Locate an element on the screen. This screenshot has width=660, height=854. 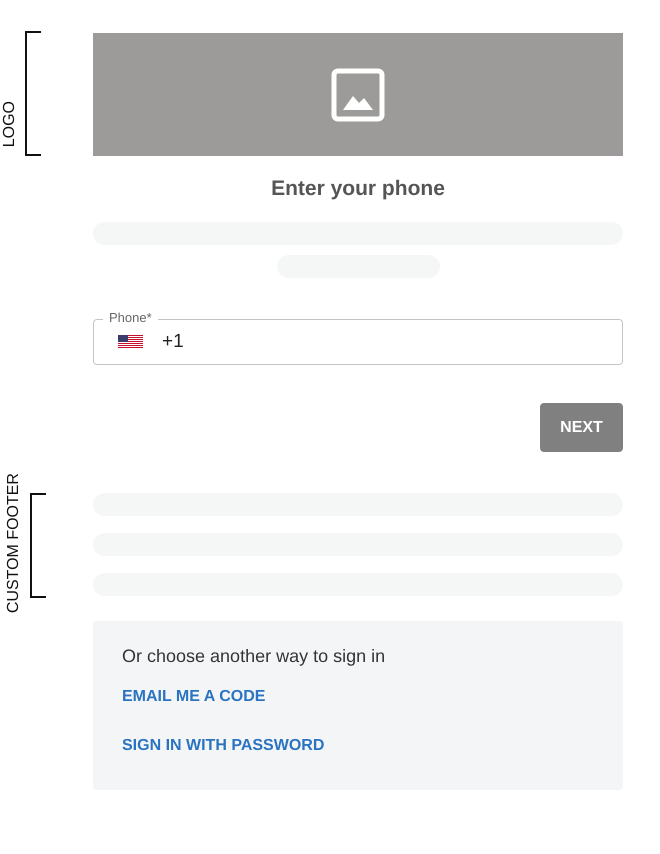
annotation-label: CUSTOM FOOTER is located at coordinates (14, 543).